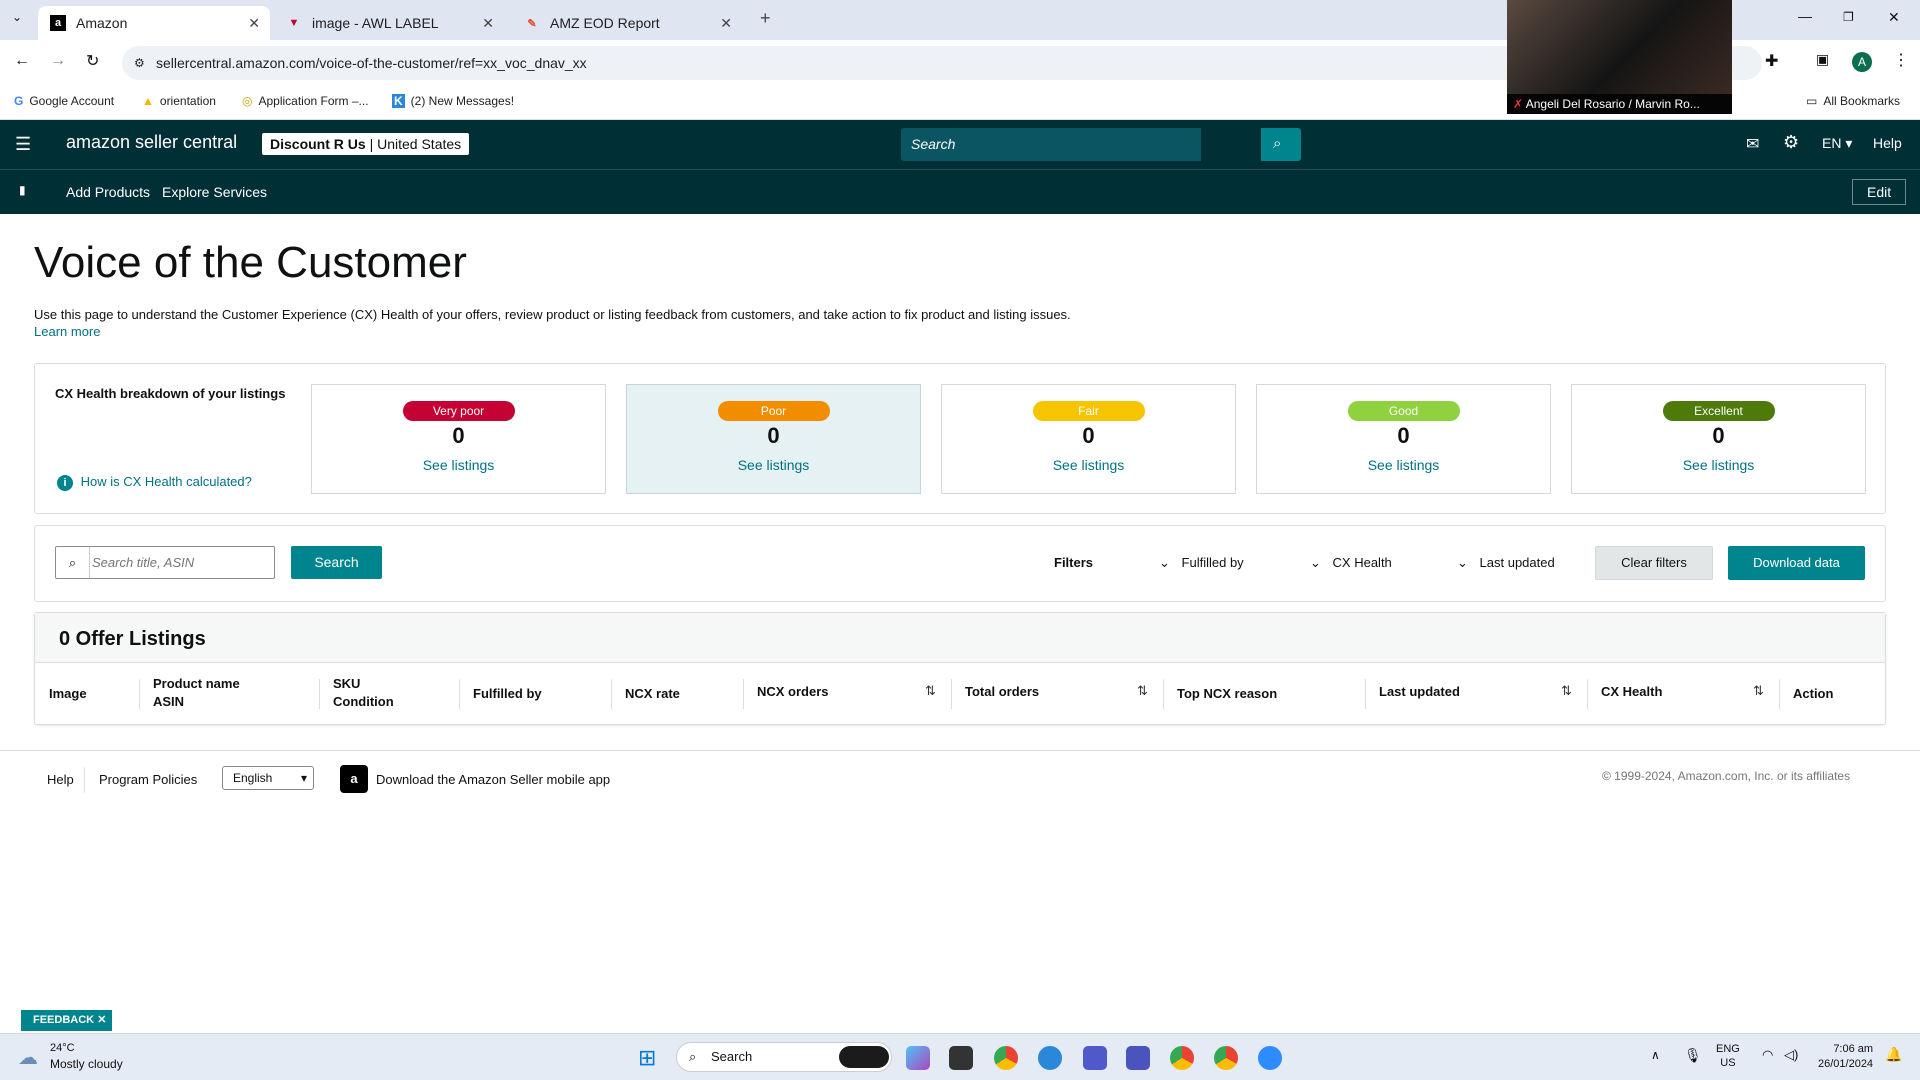  Describe the element at coordinates (1050, 1058) in the screenshot. I see `edge-icon` at that location.